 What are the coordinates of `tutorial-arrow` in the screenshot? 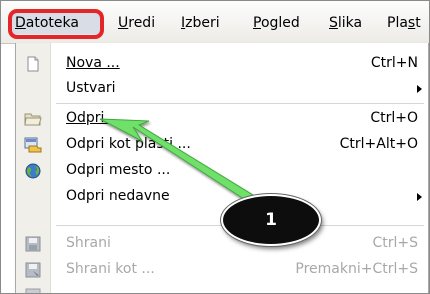 It's located at (176, 160).